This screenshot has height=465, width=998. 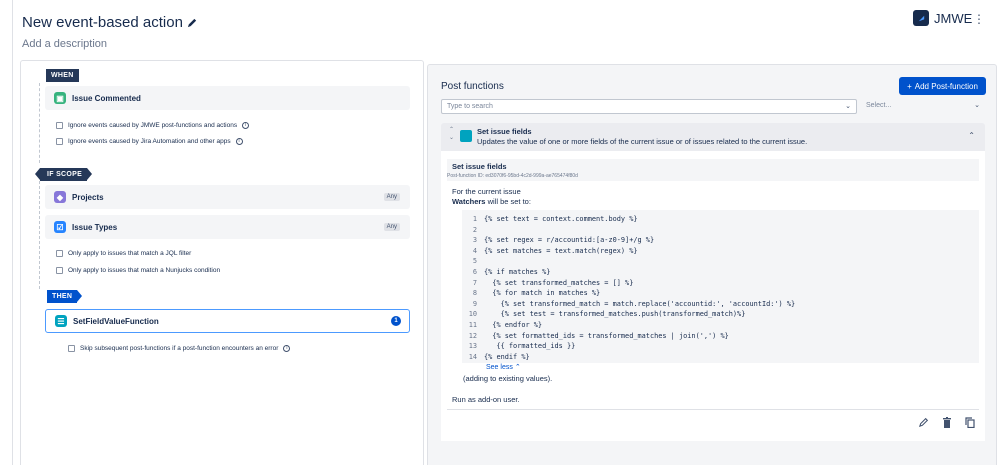 I want to click on jmwe-logo-icon, so click(x=921, y=18).